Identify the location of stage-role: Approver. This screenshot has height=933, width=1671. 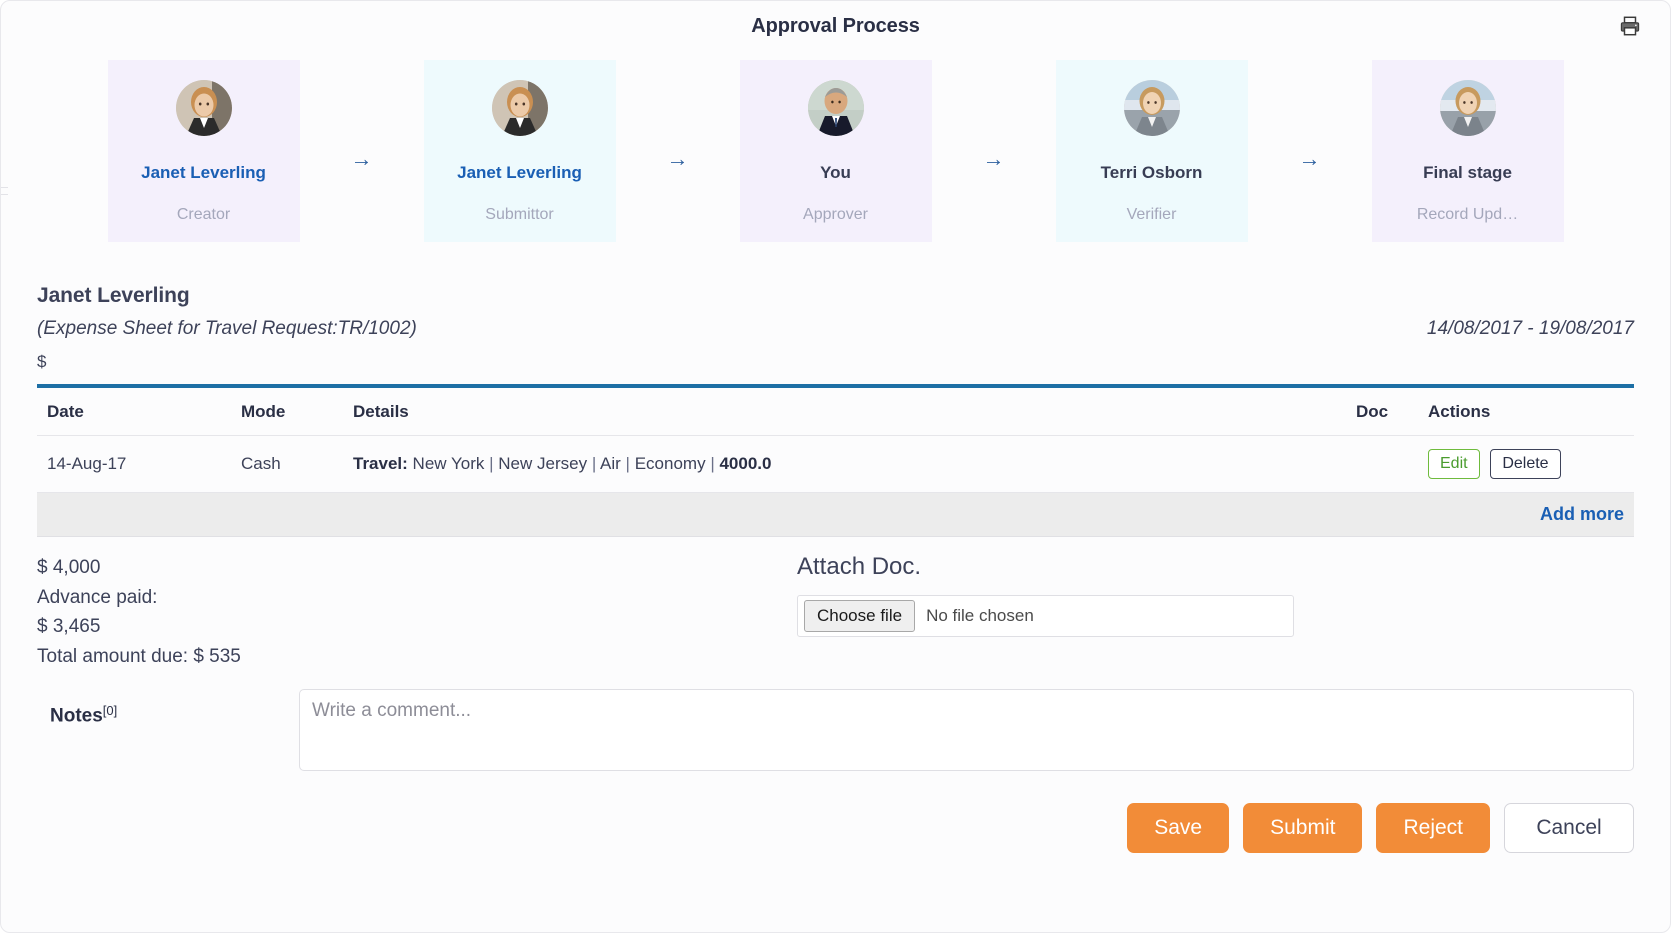
(835, 215).